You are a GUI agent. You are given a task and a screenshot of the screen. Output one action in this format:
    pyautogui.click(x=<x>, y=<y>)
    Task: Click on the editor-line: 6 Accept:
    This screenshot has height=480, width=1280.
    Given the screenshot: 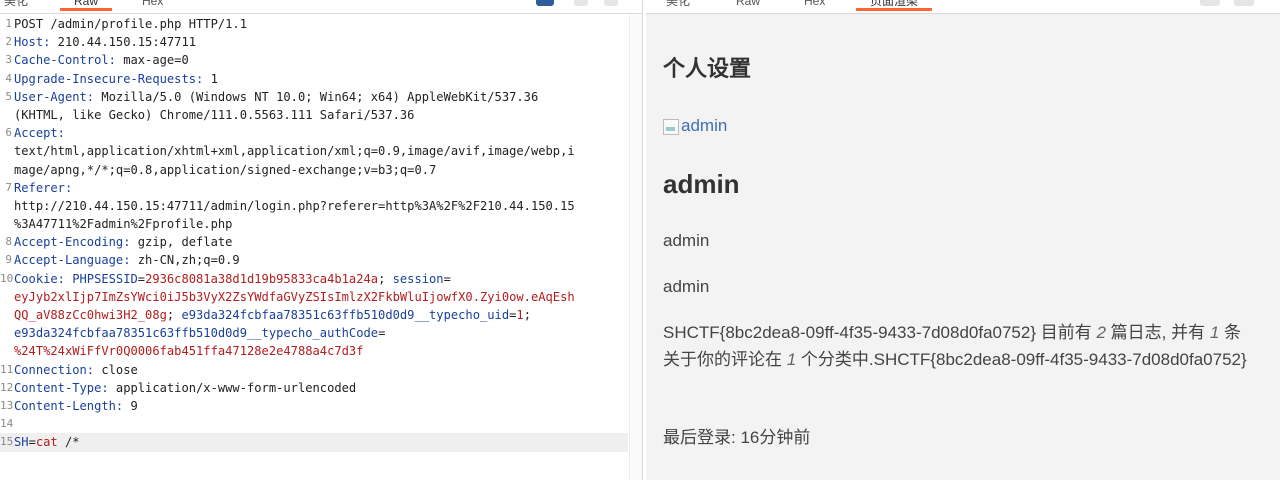 What is the action you would take?
    pyautogui.click(x=314, y=133)
    